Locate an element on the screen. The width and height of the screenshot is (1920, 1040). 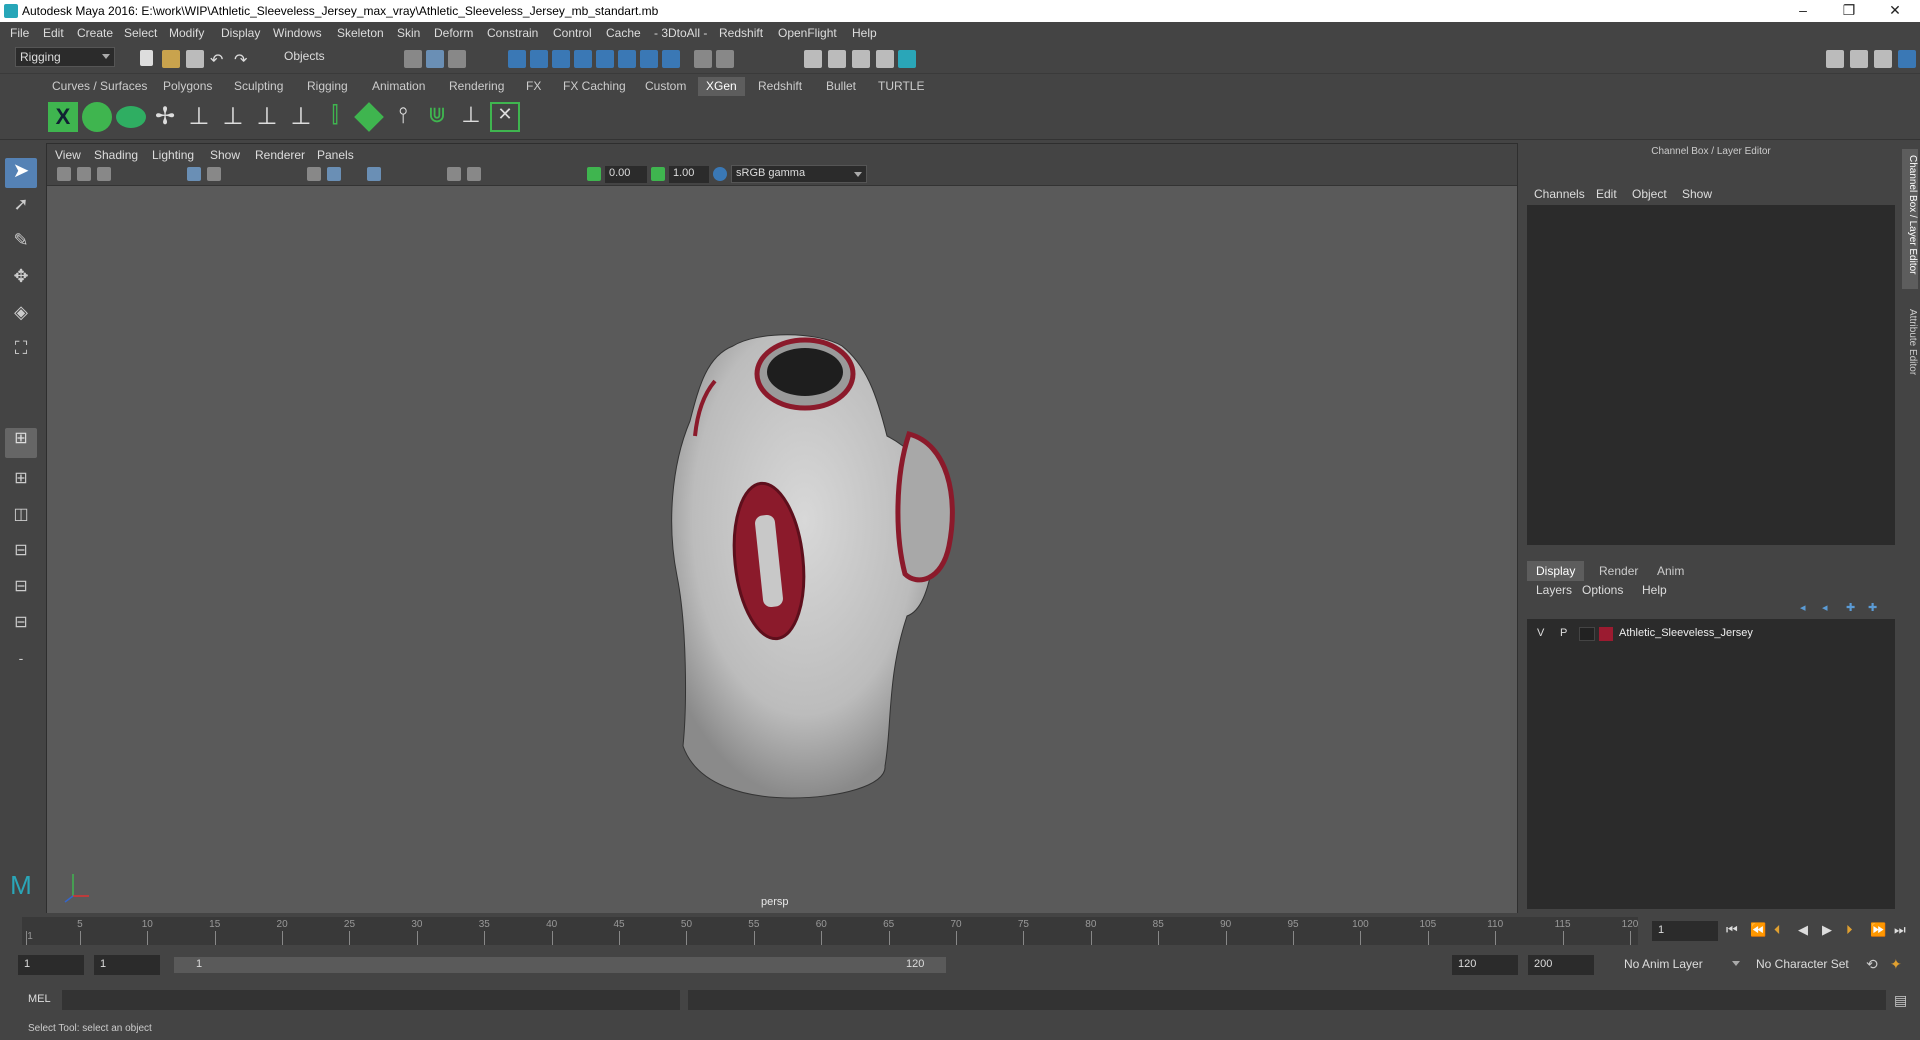
layer-row: V P Athletic_Sleeveless_Jersey is located at coordinates (1711, 634).